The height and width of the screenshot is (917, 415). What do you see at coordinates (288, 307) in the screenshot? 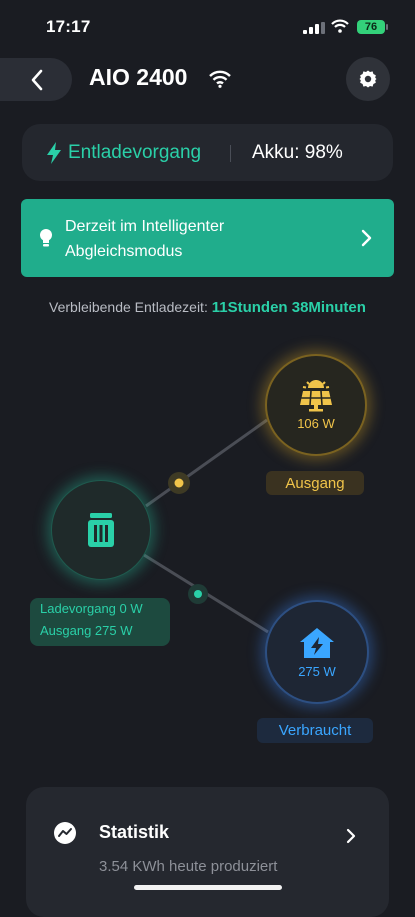
I see `remaining-time-value: 11Stunden 38Minuten` at bounding box center [288, 307].